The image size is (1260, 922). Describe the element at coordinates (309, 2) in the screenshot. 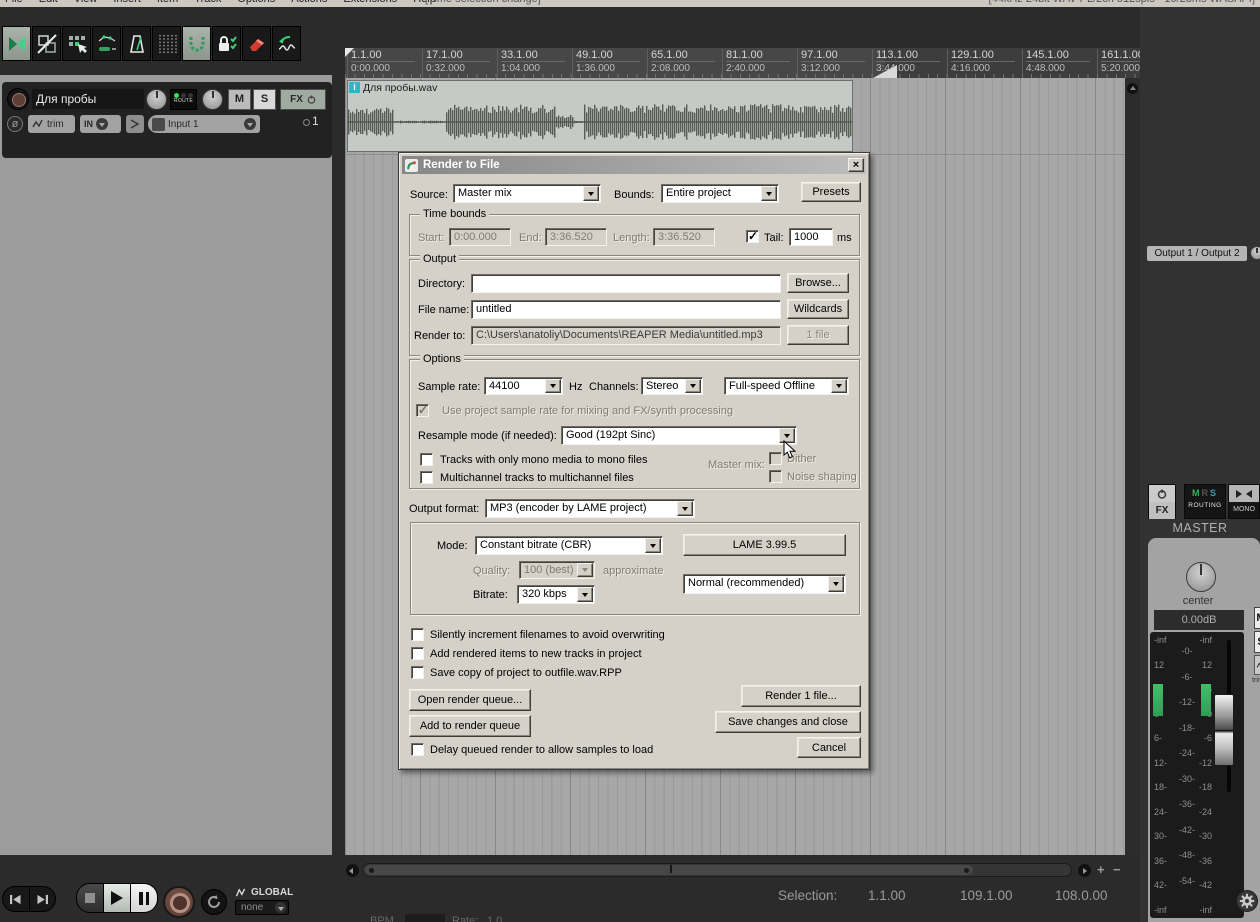

I see `menu-actions: Actions` at that location.